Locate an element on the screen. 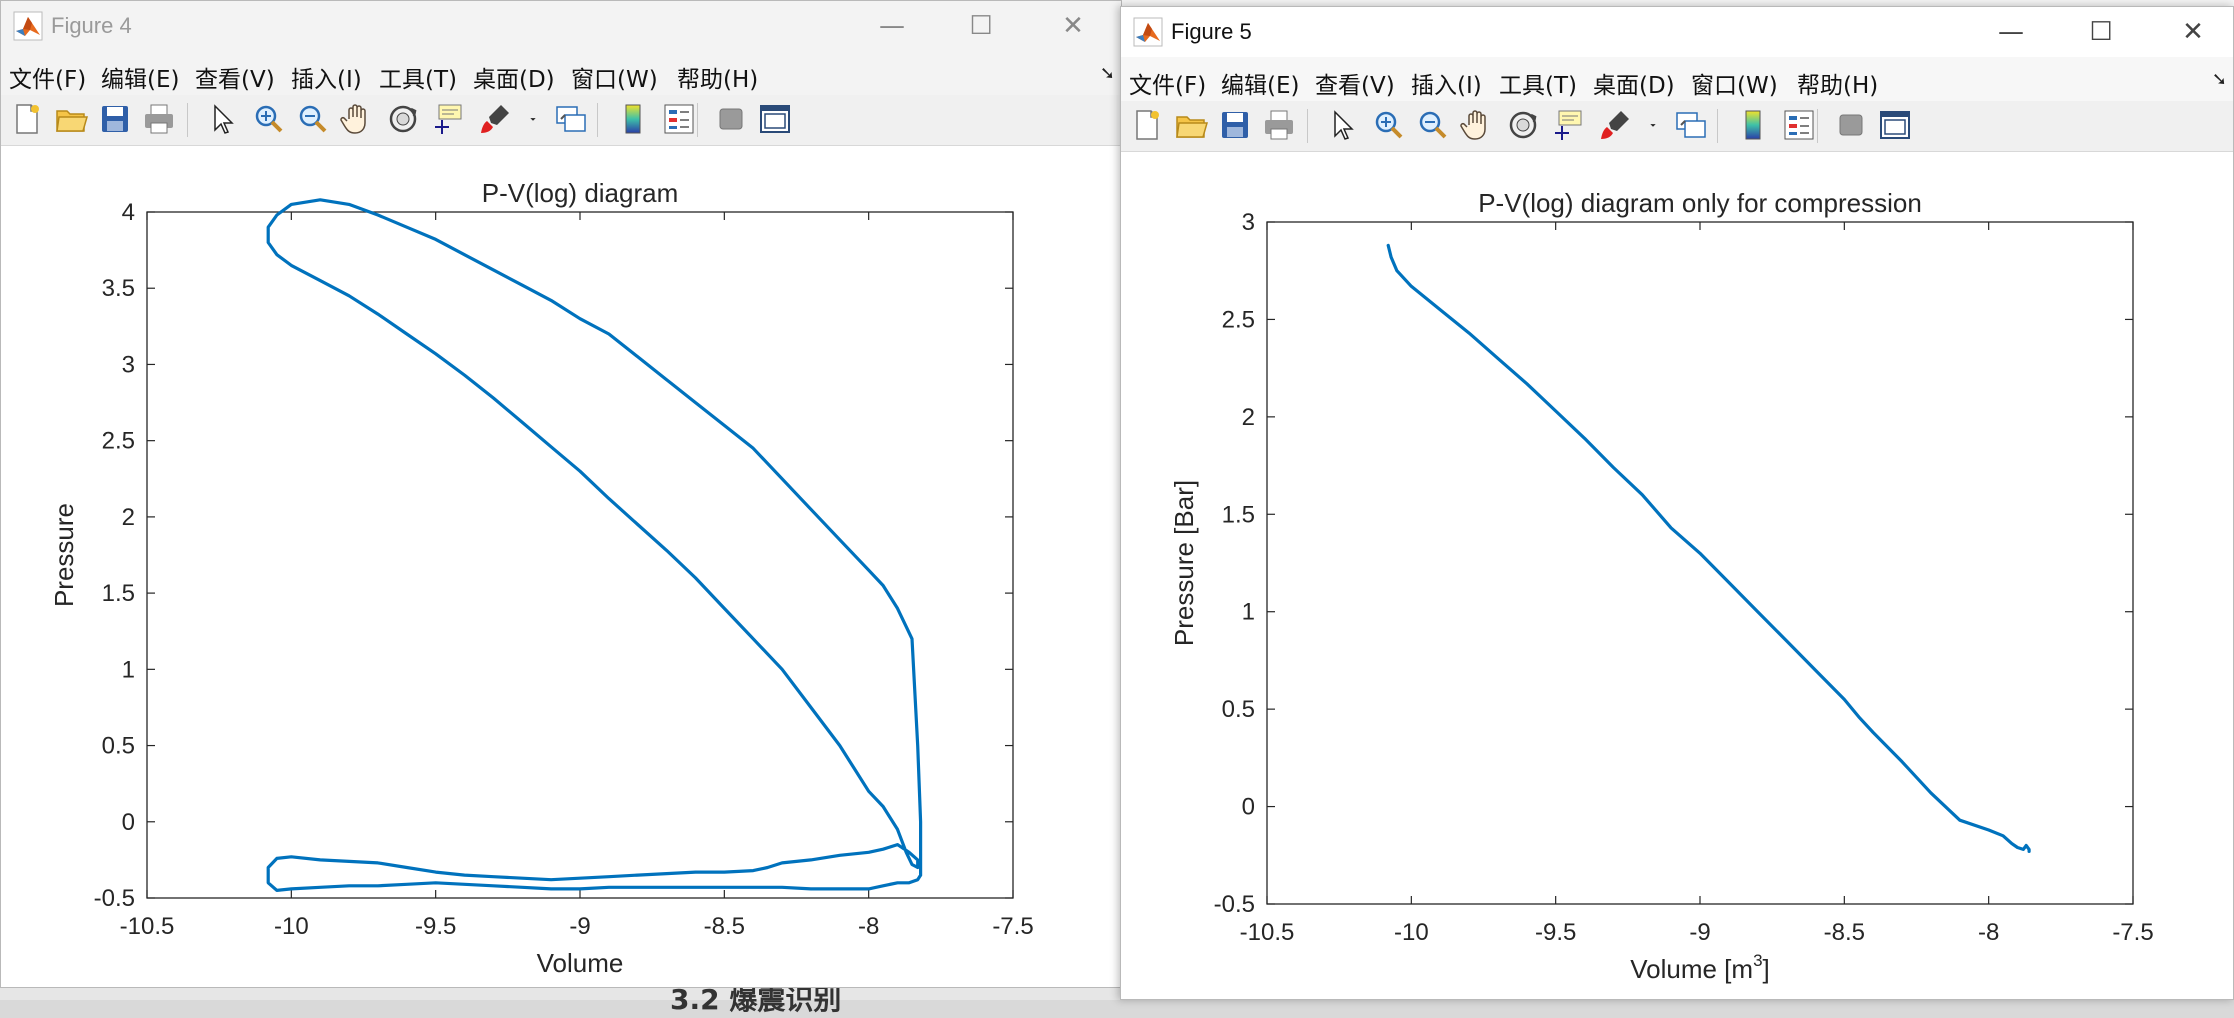 This screenshot has height=1018, width=2234. x-tick-label: -8.5 is located at coordinates (1844, 932).